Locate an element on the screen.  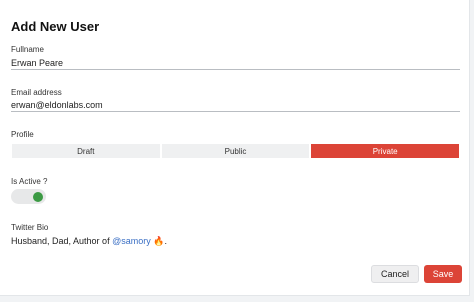
profile-option-private: Private is located at coordinates (385, 151).